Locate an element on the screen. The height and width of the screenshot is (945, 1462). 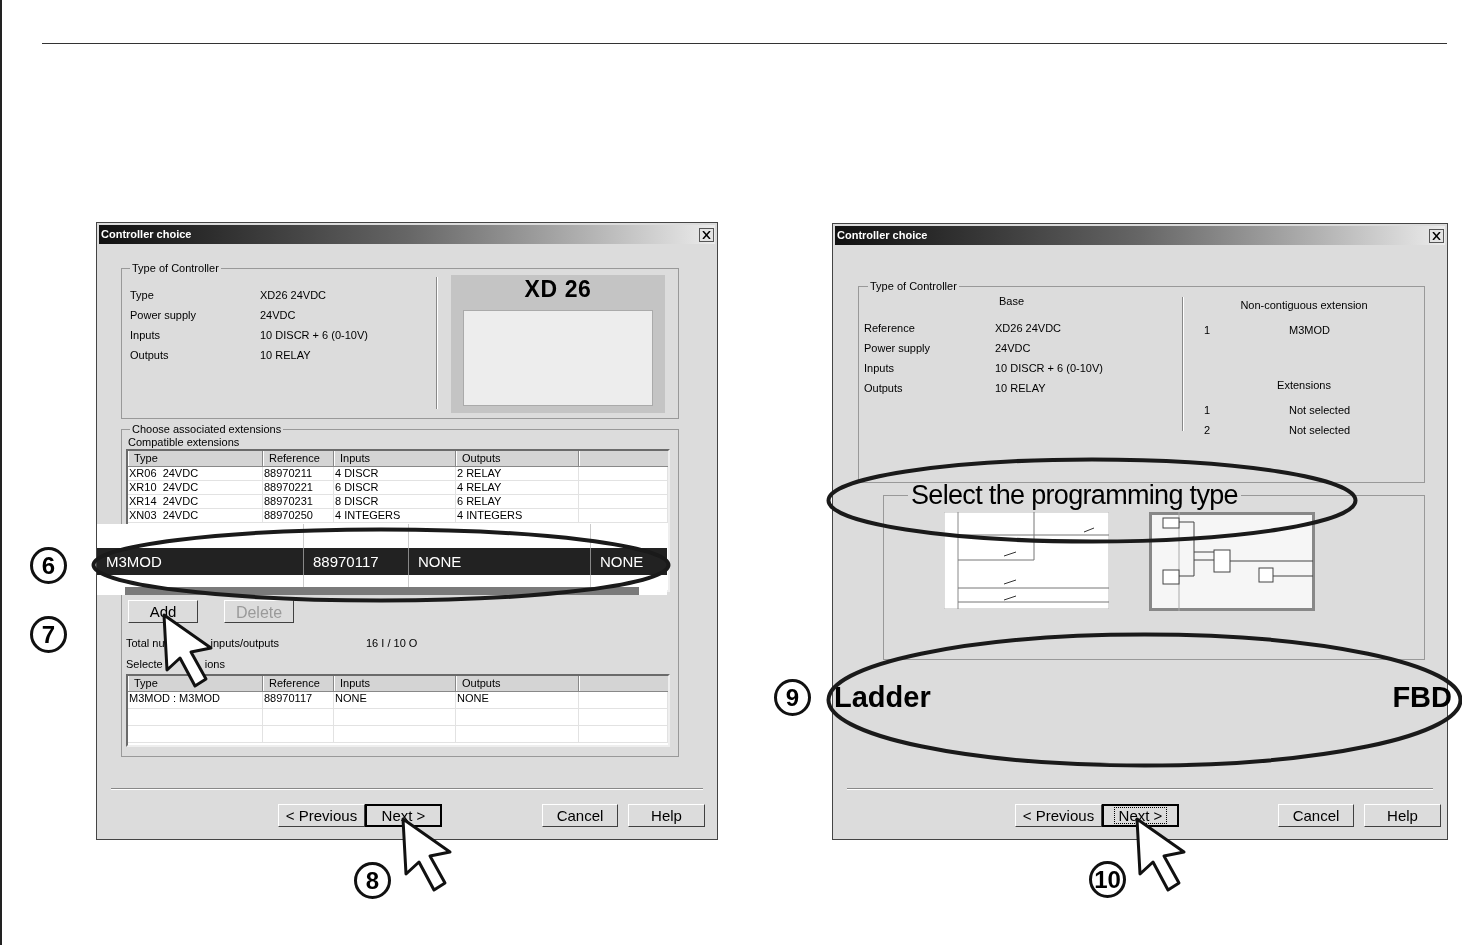
group-title: Select the programming type is located at coordinates (1074, 495).